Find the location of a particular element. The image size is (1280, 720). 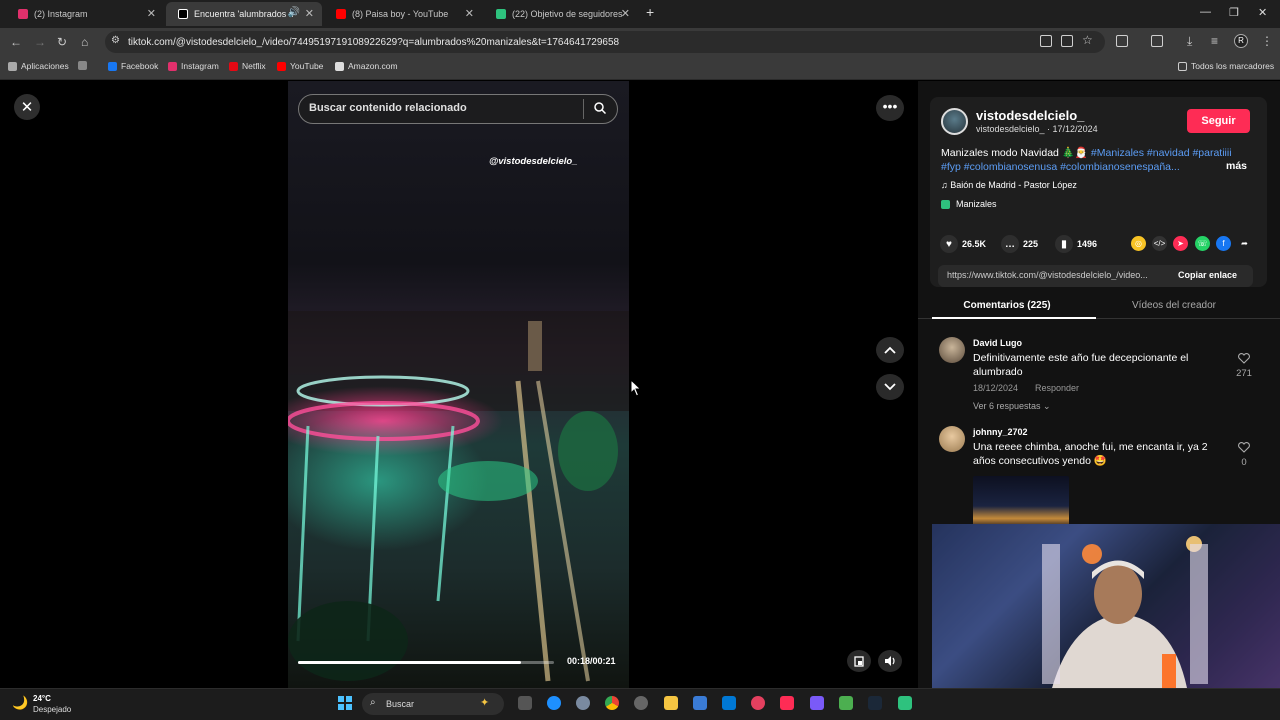

minecraft-icon is located at coordinates (846, 703).